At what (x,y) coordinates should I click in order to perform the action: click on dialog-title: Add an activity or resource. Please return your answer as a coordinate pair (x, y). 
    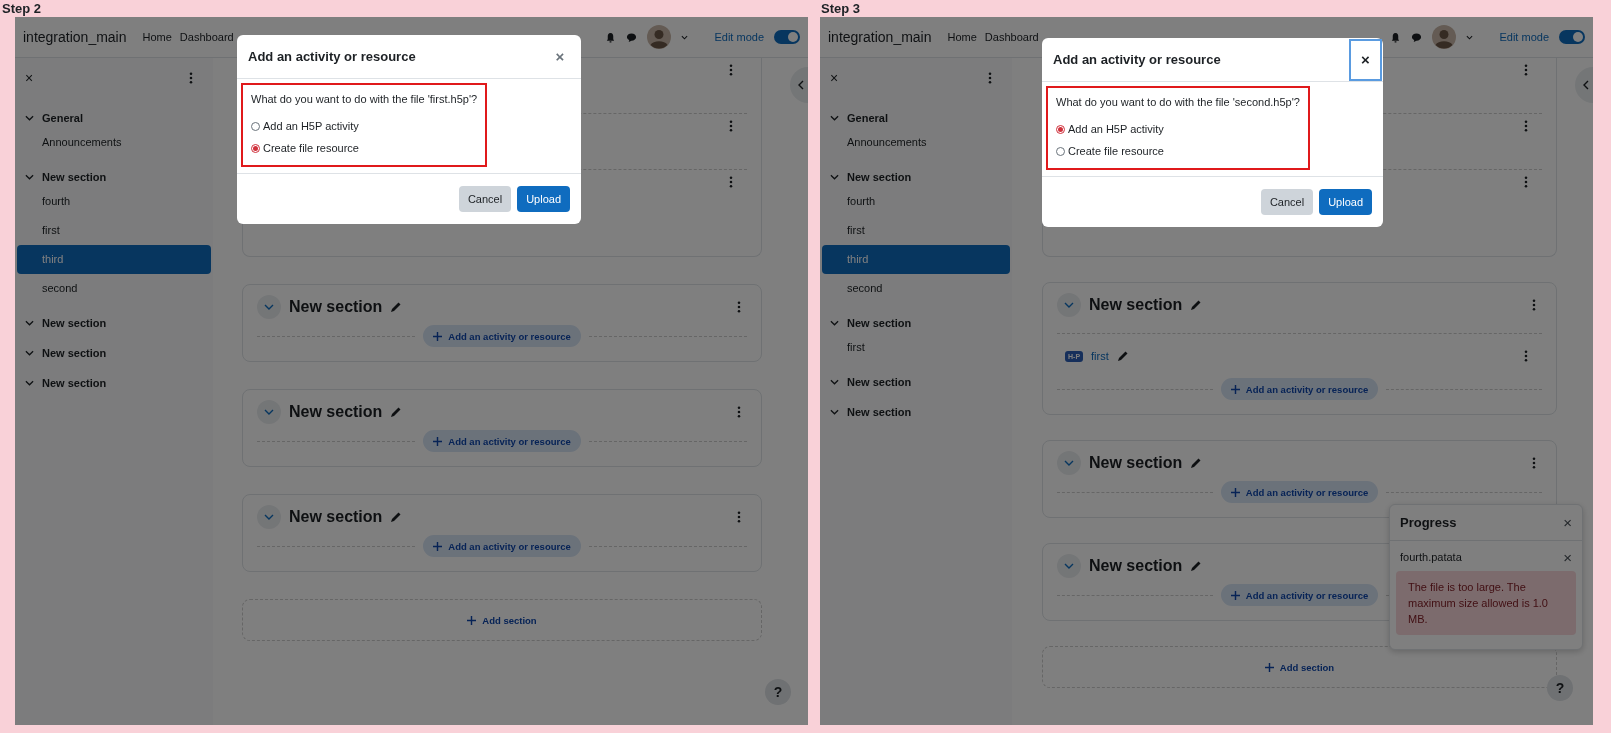
    Looking at the image, I should click on (1137, 59).